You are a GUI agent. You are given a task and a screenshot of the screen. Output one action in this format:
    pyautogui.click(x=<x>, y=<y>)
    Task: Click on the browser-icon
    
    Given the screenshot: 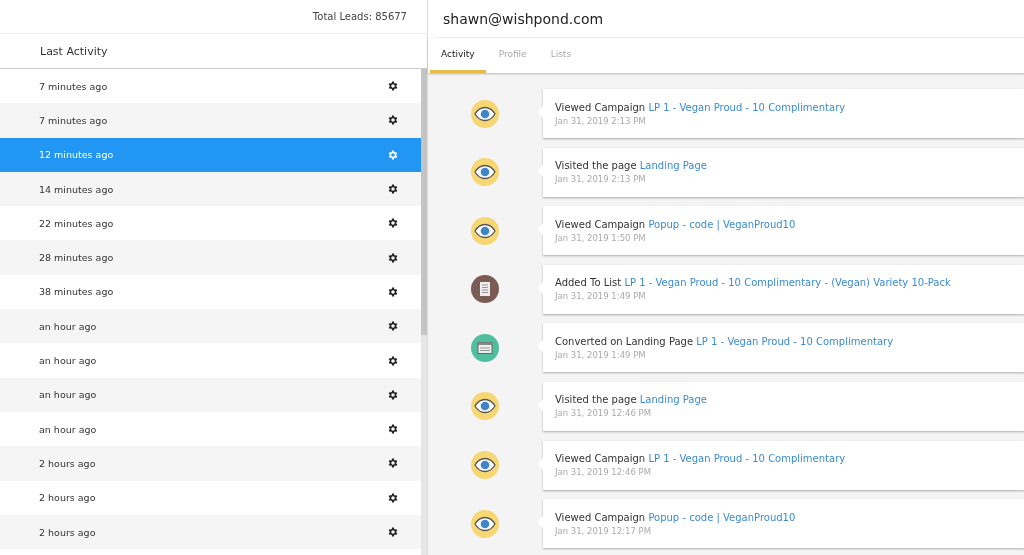 What is the action you would take?
    pyautogui.click(x=485, y=347)
    